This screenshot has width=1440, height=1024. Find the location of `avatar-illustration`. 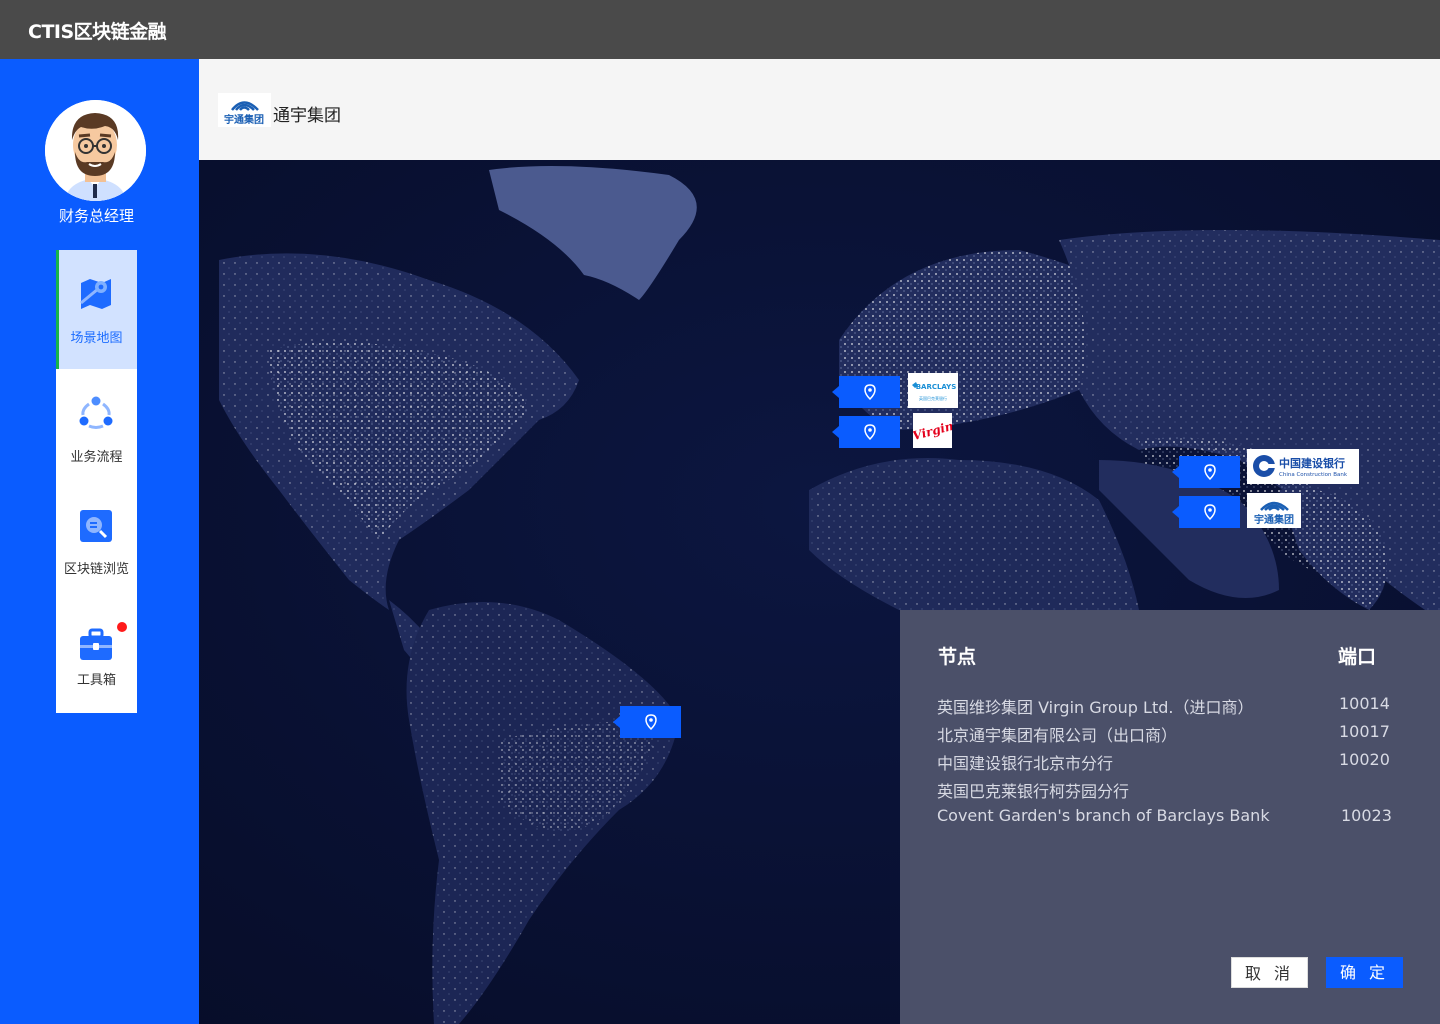

avatar-illustration is located at coordinates (95, 150).